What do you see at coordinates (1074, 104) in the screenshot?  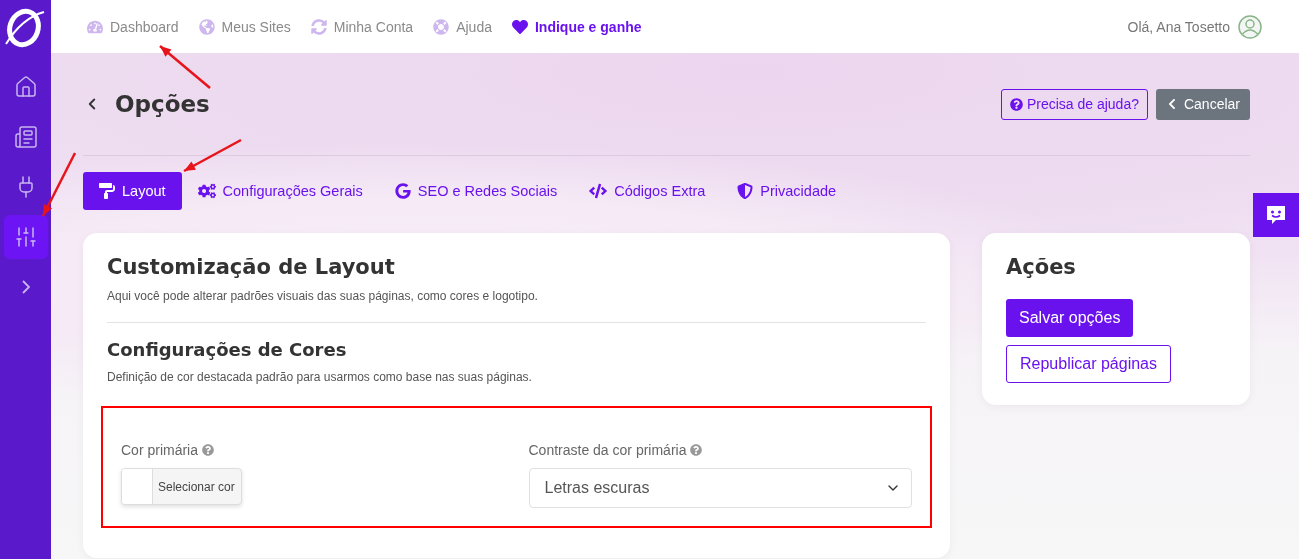 I see `help-button: Precisa de ajuda?` at bounding box center [1074, 104].